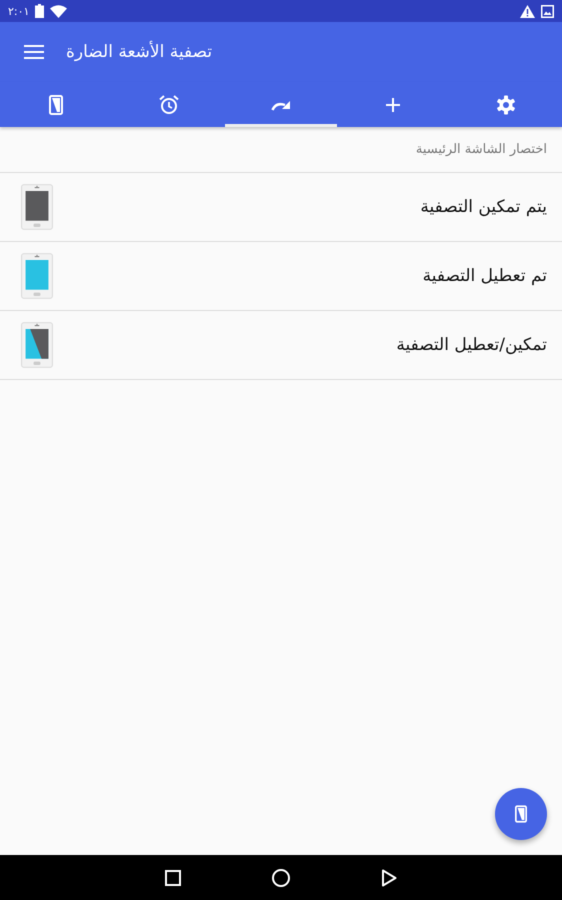  Describe the element at coordinates (39, 11) in the screenshot. I see `battery-icon` at that location.